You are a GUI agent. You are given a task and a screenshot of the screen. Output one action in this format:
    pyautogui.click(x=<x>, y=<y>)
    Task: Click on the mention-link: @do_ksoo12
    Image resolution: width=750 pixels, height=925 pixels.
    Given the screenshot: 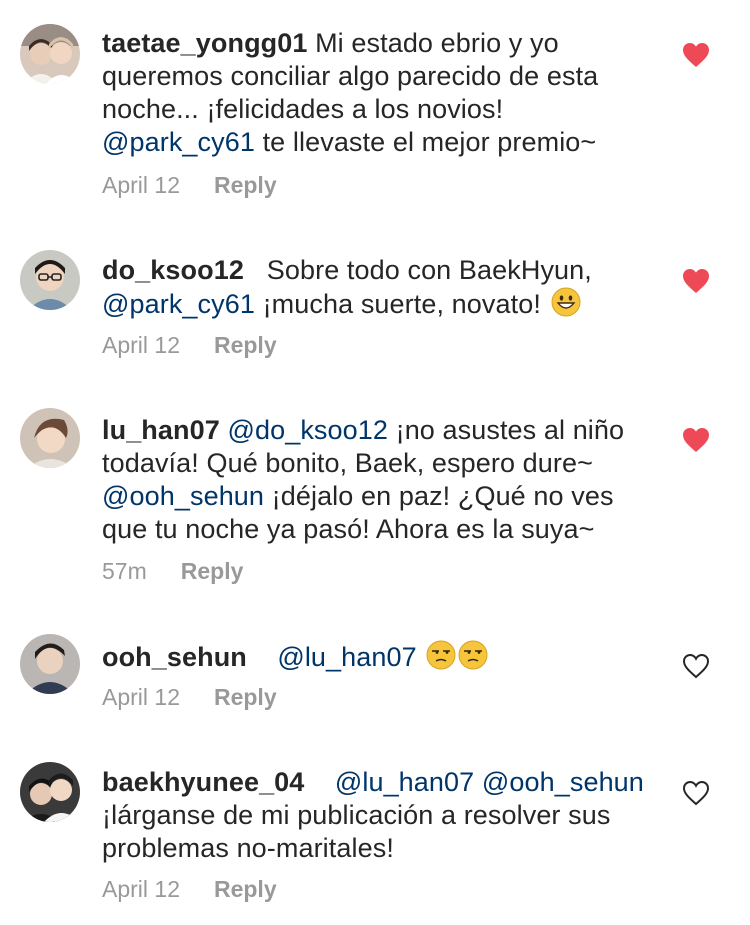 What is the action you would take?
    pyautogui.click(x=307, y=430)
    